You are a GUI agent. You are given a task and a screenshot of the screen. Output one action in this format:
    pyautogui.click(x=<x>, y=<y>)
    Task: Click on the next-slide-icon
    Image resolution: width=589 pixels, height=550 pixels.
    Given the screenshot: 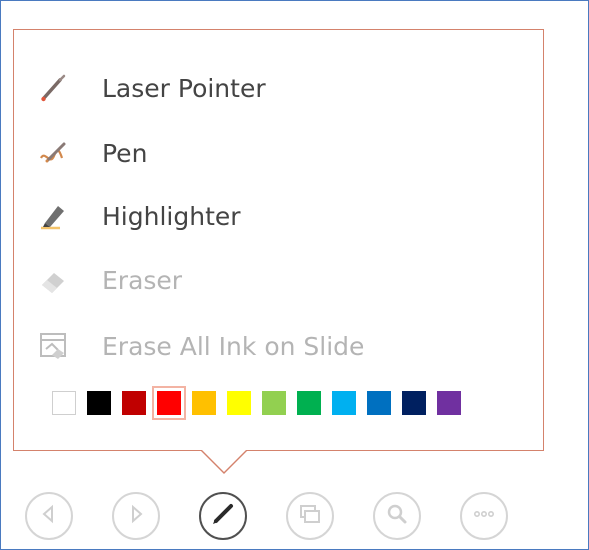 What is the action you would take?
    pyautogui.click(x=136, y=516)
    